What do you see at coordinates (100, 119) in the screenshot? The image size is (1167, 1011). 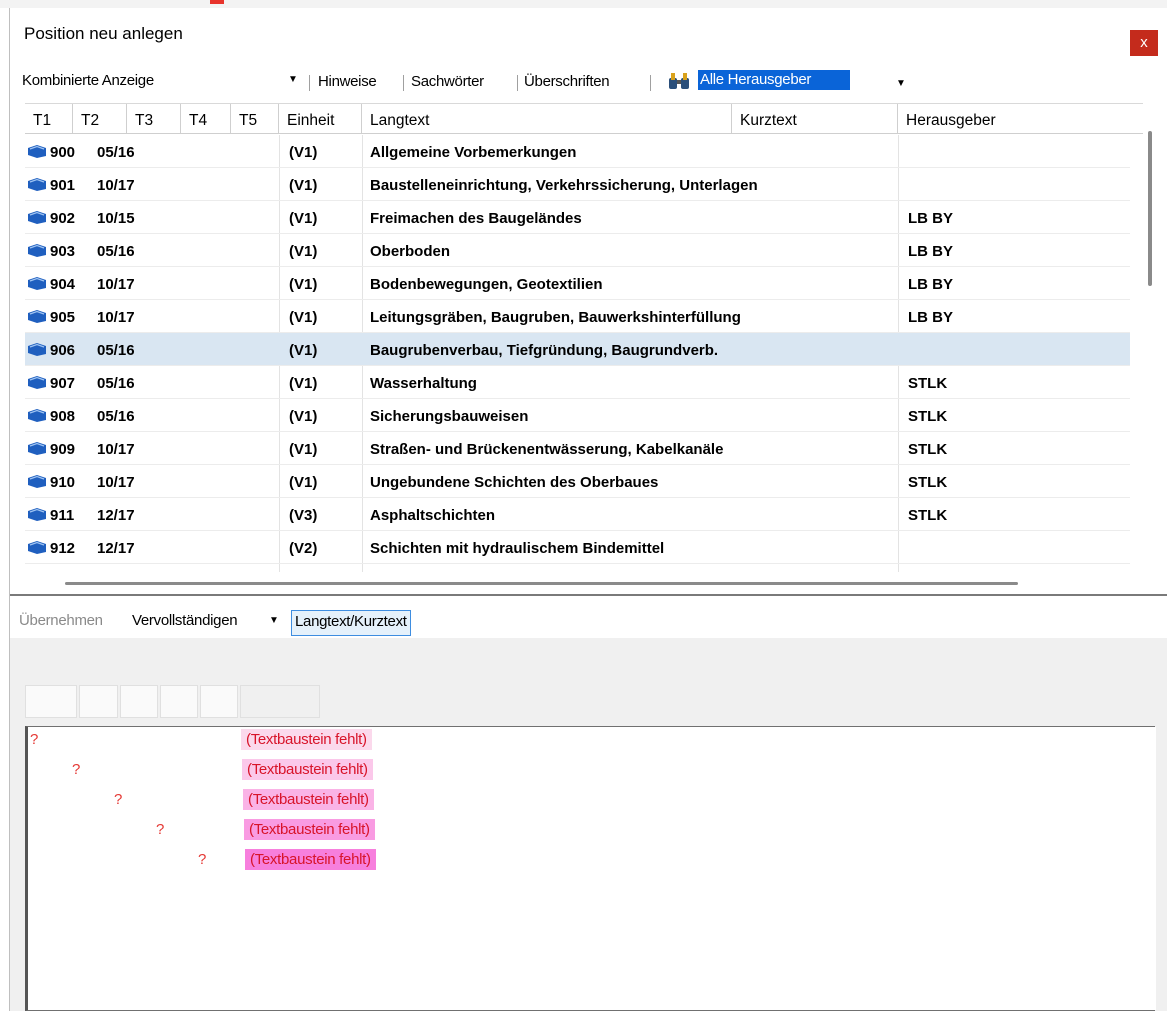 I see `column-header-t2: T2` at bounding box center [100, 119].